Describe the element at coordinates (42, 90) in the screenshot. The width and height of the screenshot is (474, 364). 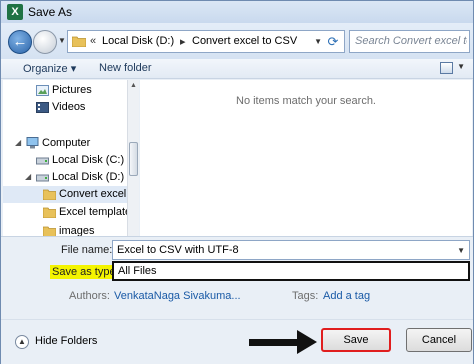
I see `pictures-icon` at that location.